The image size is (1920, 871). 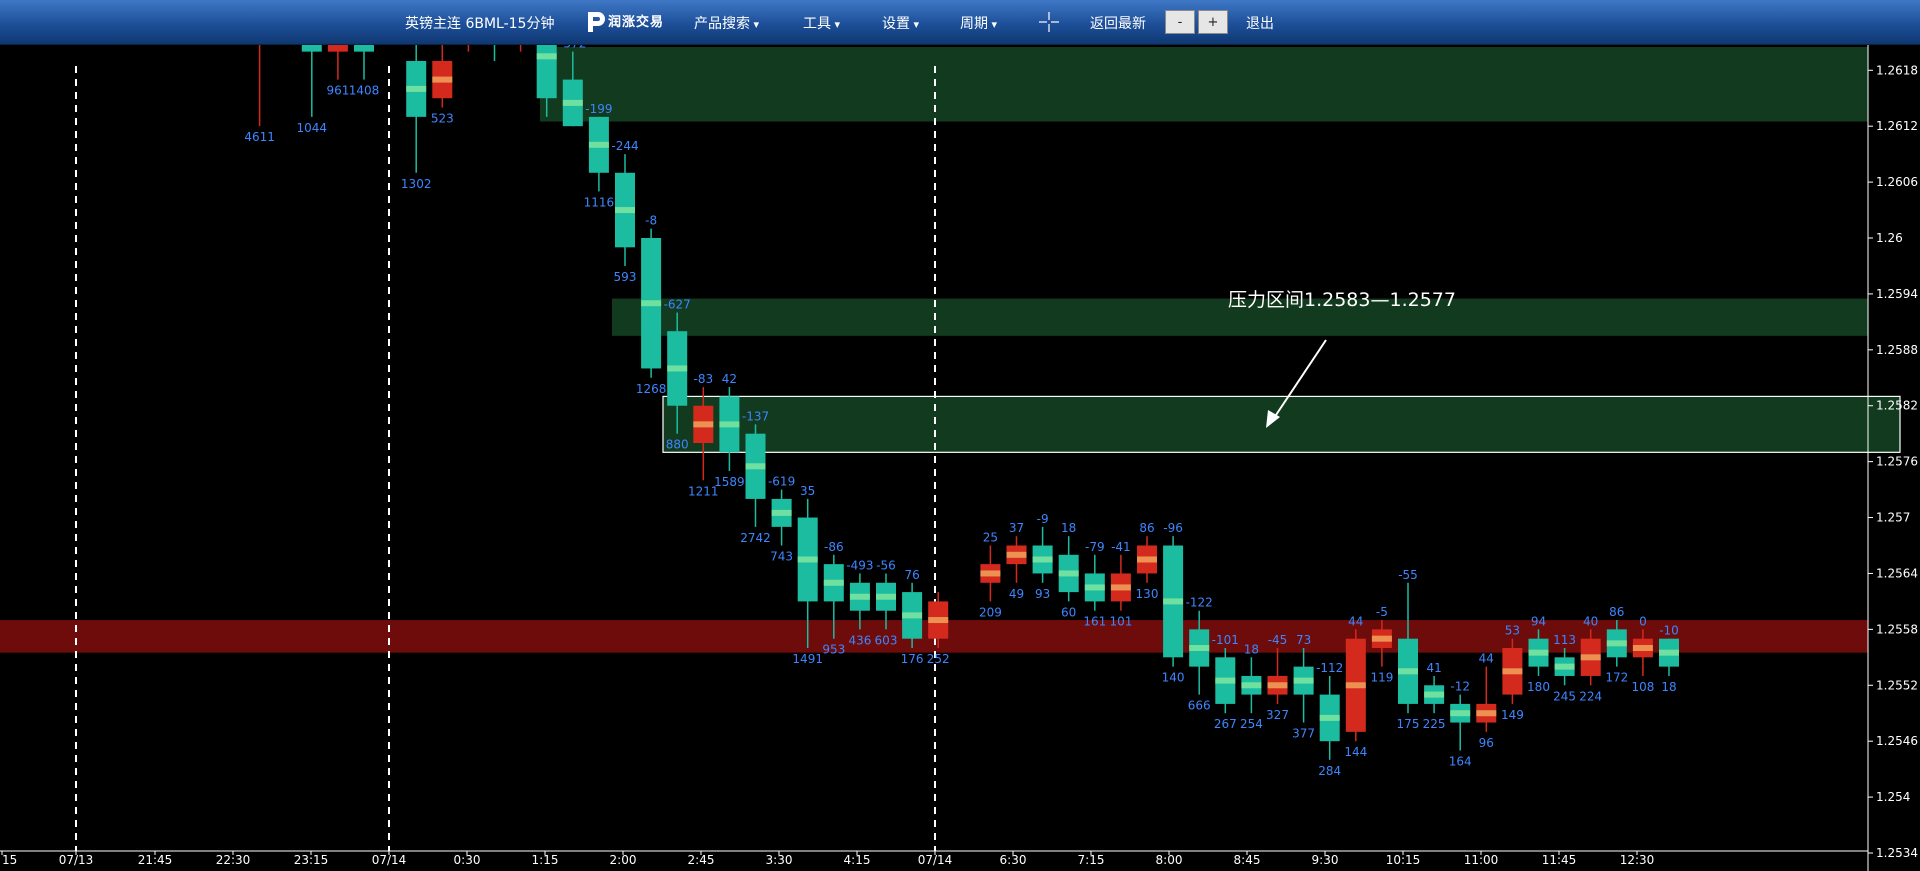 I want to click on time-tick-label: 3:30, so click(x=779, y=860).